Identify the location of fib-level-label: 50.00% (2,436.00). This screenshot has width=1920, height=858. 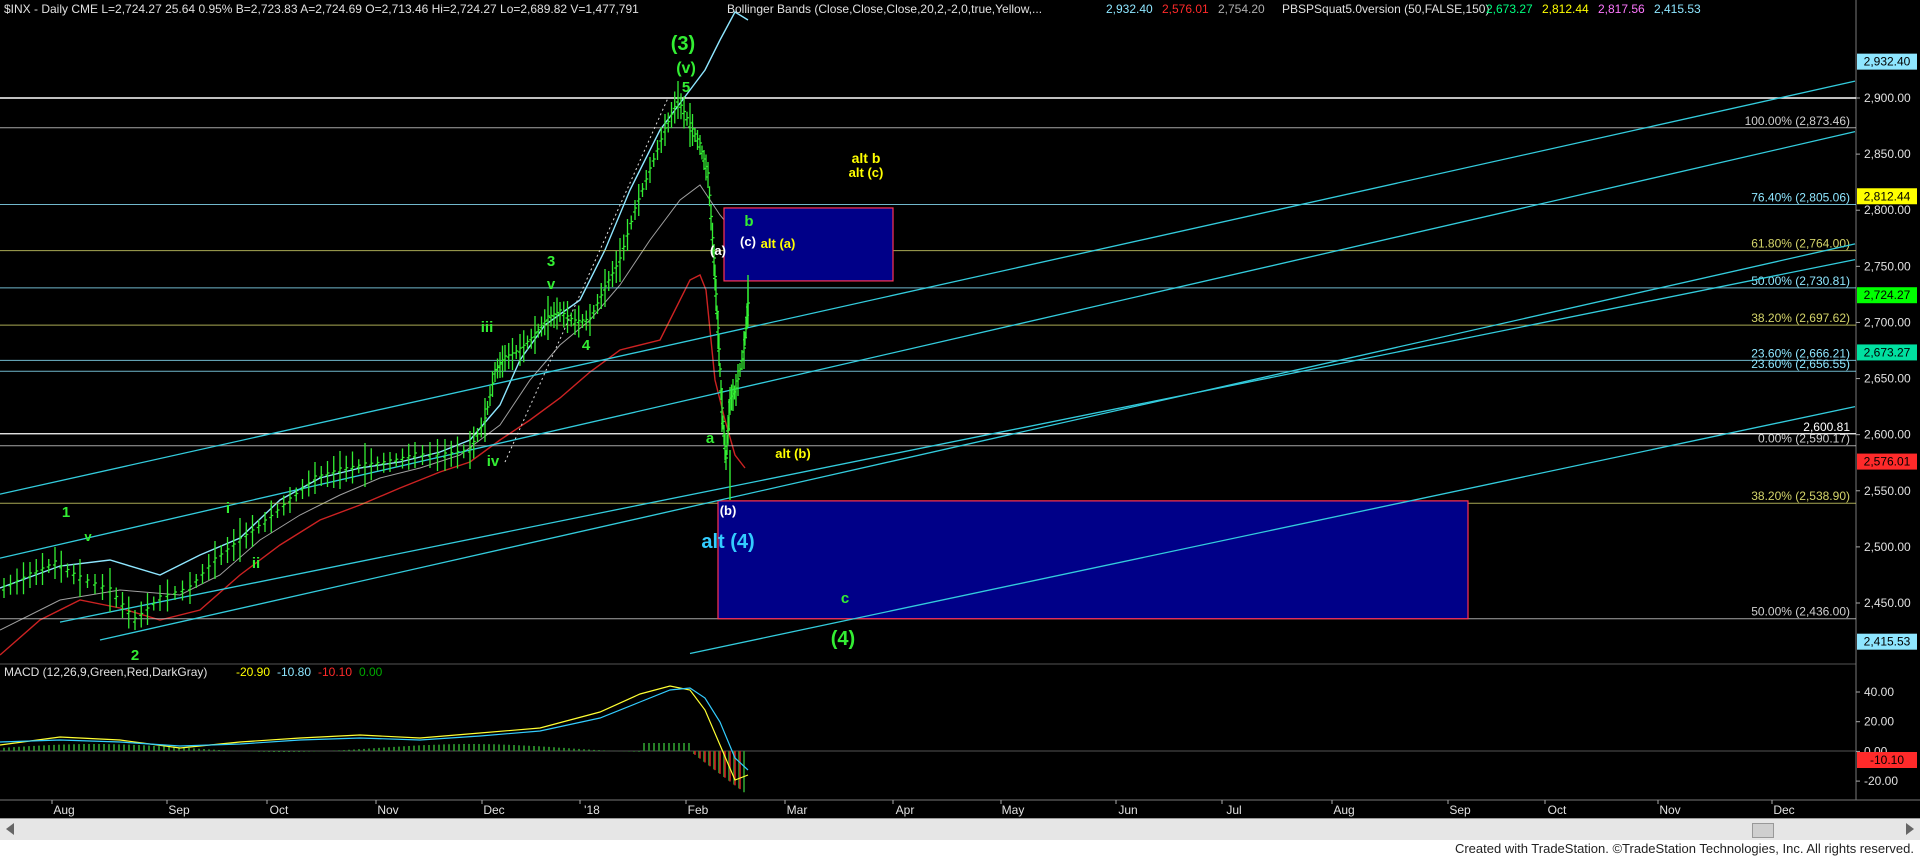
(1800, 612).